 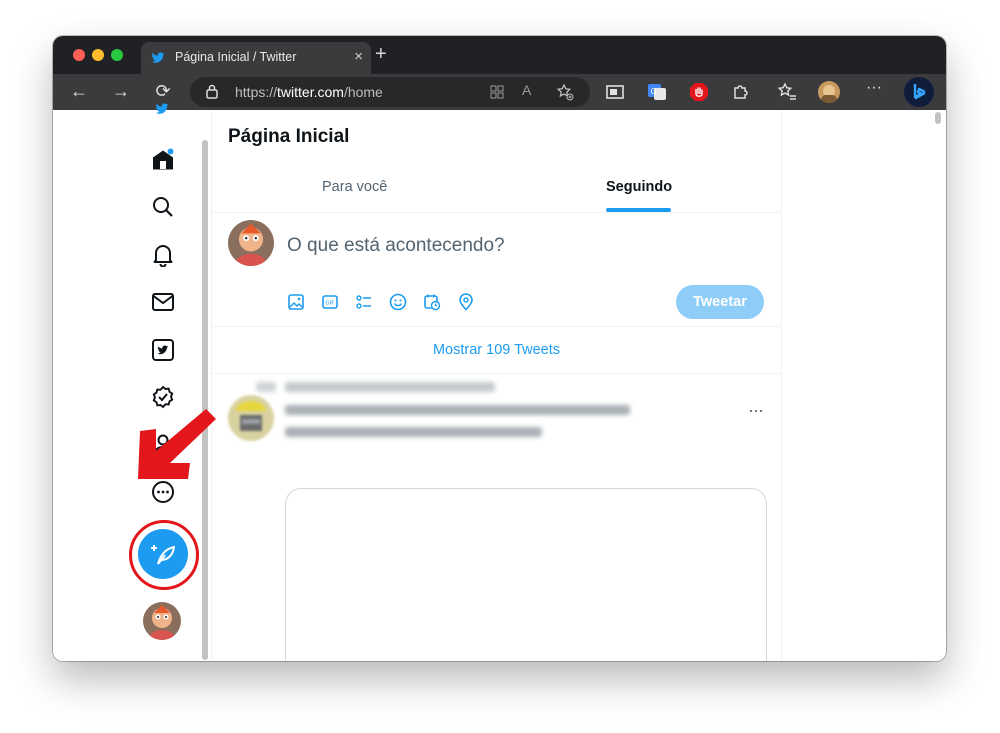 I want to click on annotation-highlight-circle, so click(x=164, y=555).